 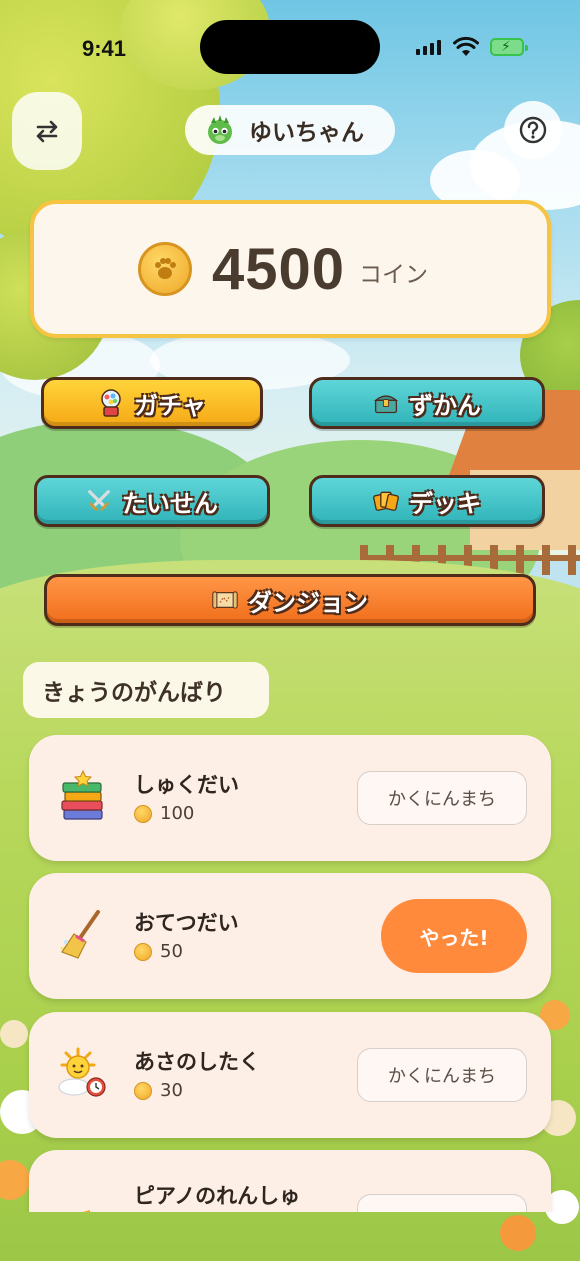 I want to click on task-card: あさのしたく 30 かくにんまち, so click(x=290, y=1075).